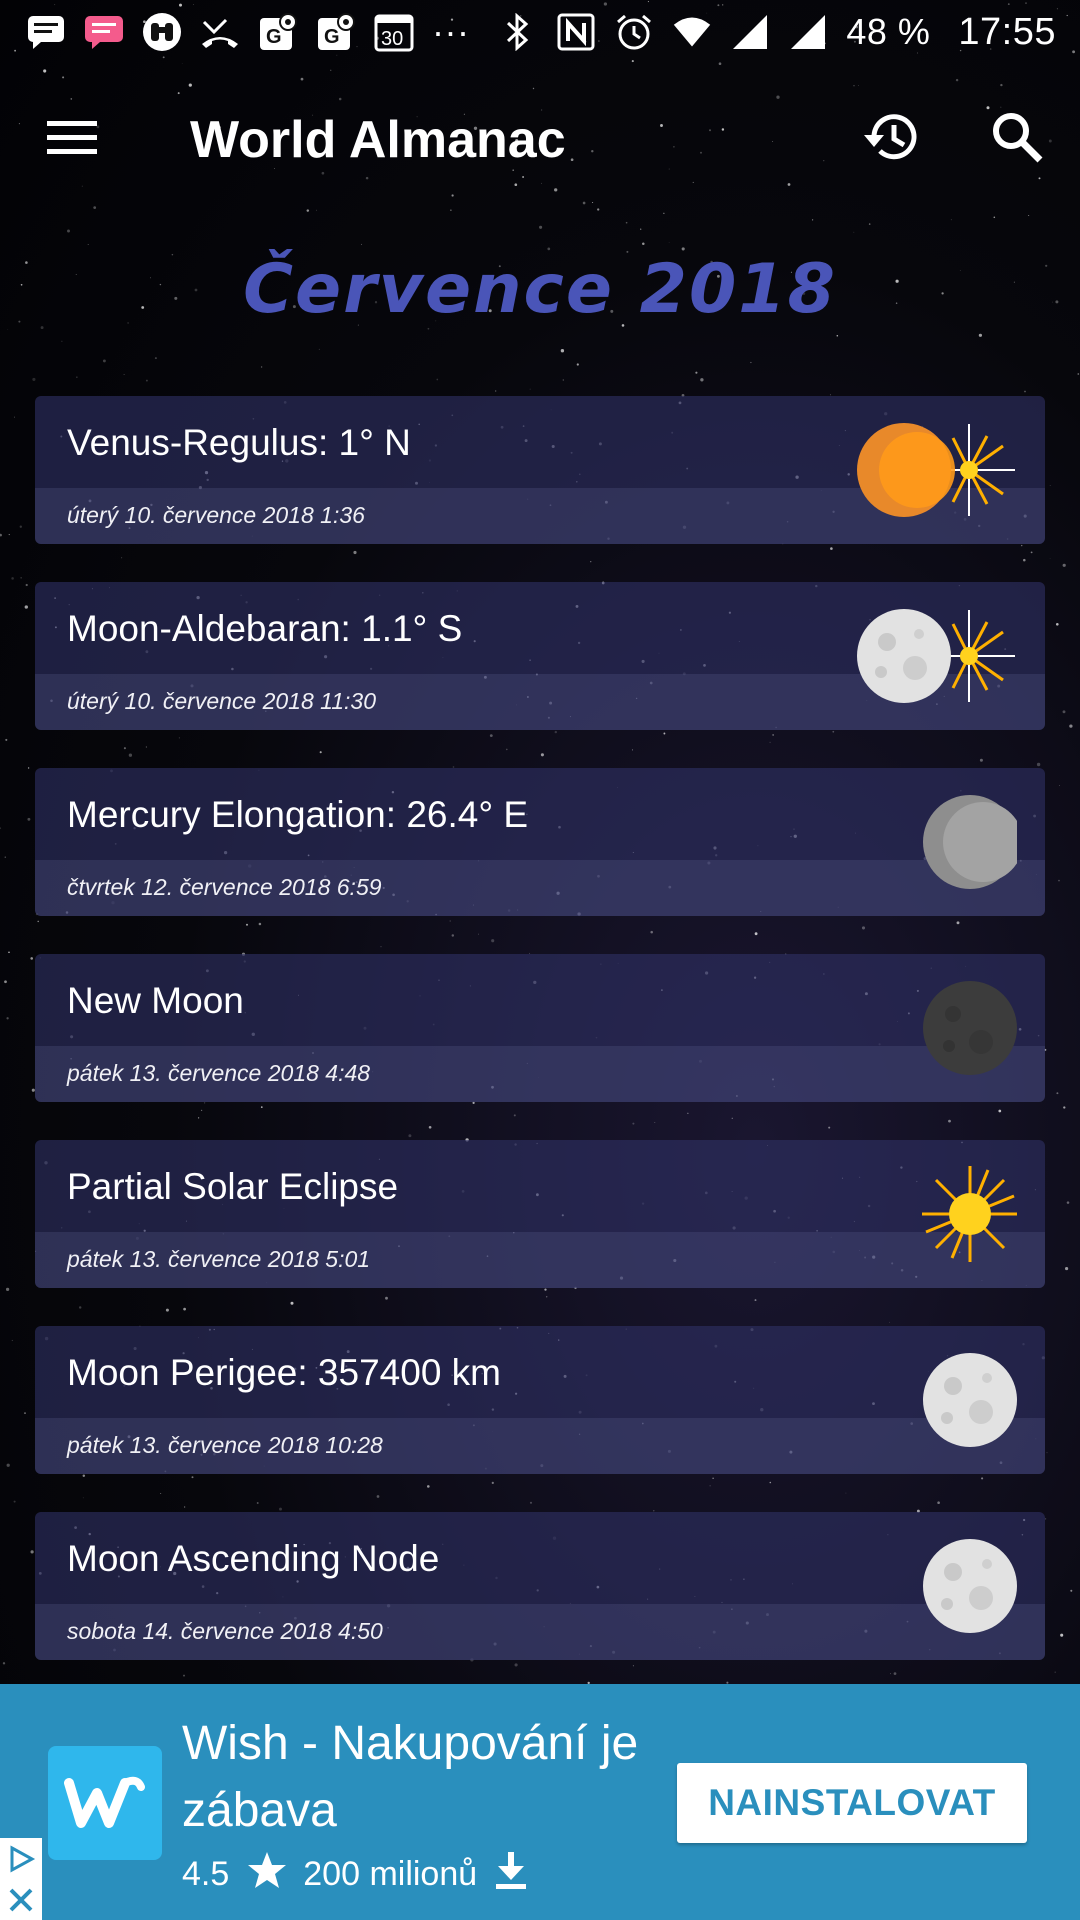 The image size is (1080, 1920). Describe the element at coordinates (852, 1803) in the screenshot. I see `install-button: NAINSTALOVAT` at that location.